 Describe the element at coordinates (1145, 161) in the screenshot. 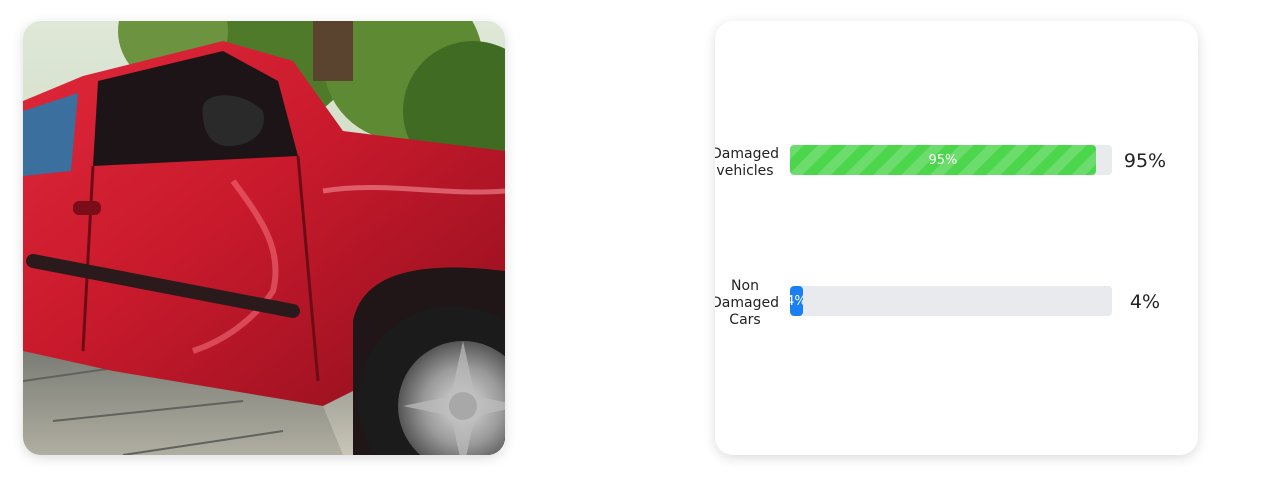

I see `percent-damaged: 95%` at that location.